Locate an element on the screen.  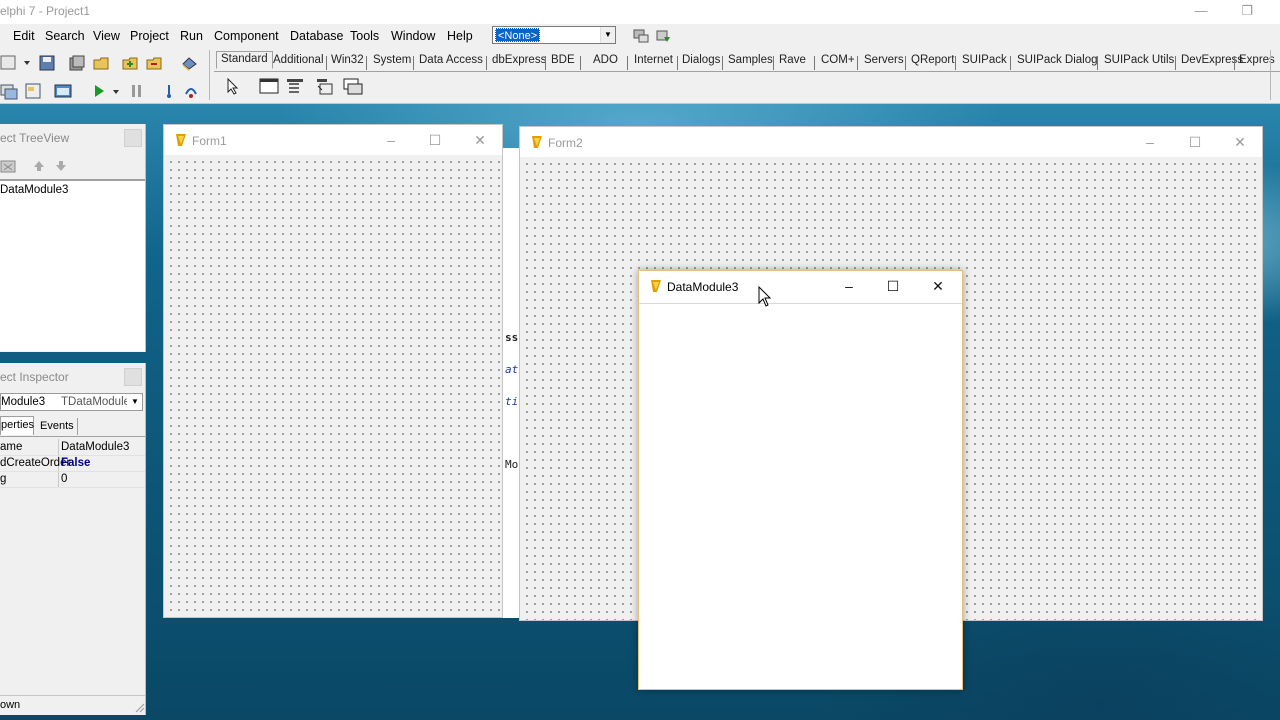
save-icon is located at coordinates (47, 63).